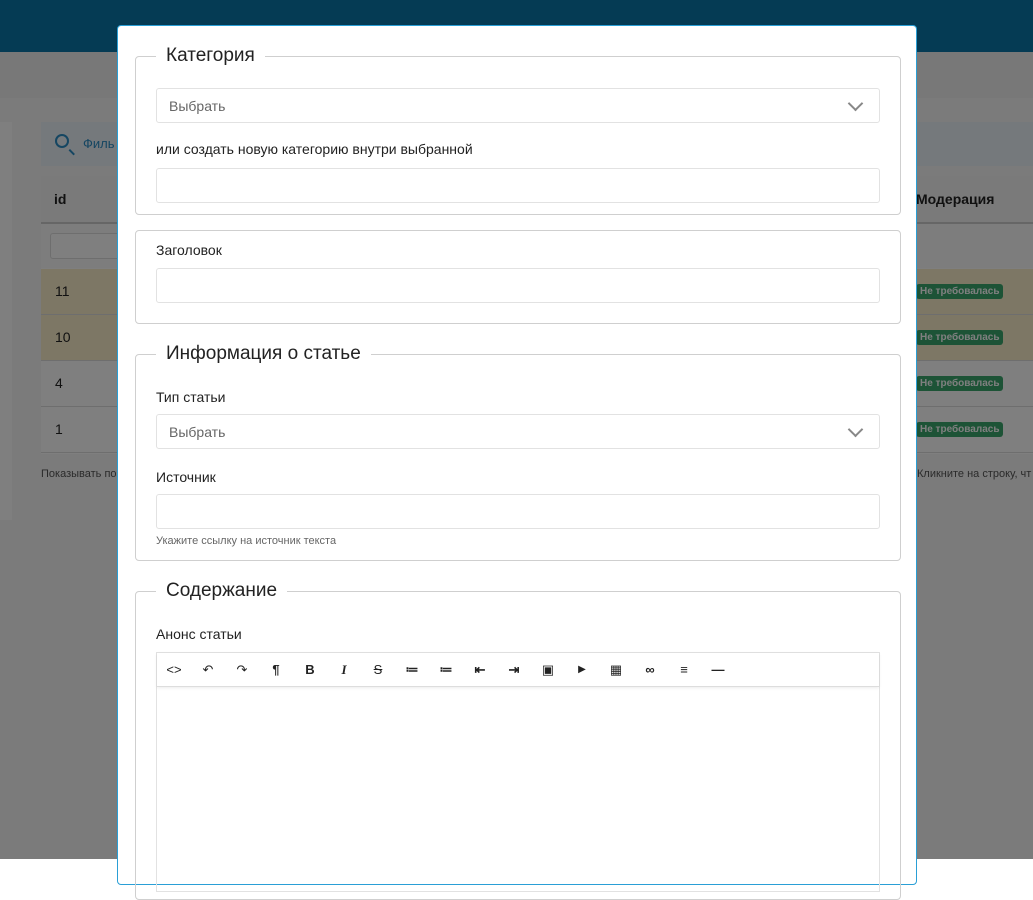 The width and height of the screenshot is (1033, 900). I want to click on table-icon: ▦, so click(616, 669).